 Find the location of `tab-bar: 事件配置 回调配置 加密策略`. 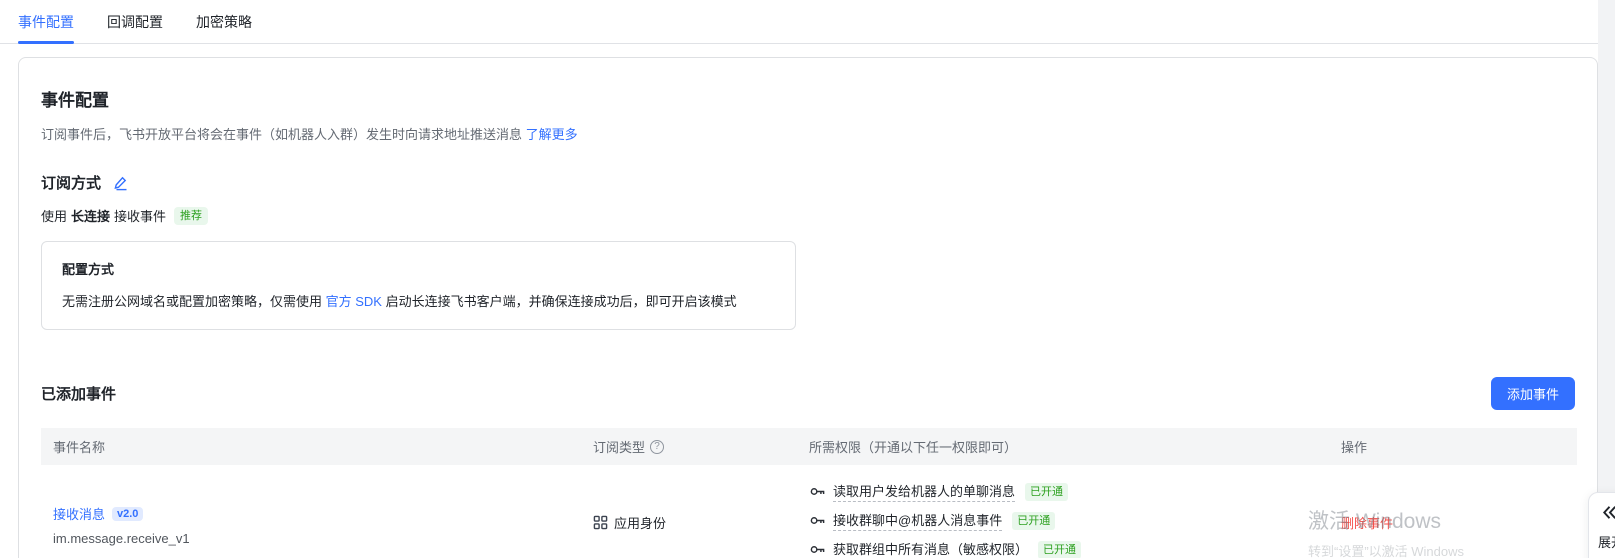

tab-bar: 事件配置 回调配置 加密策略 is located at coordinates (807, 22).